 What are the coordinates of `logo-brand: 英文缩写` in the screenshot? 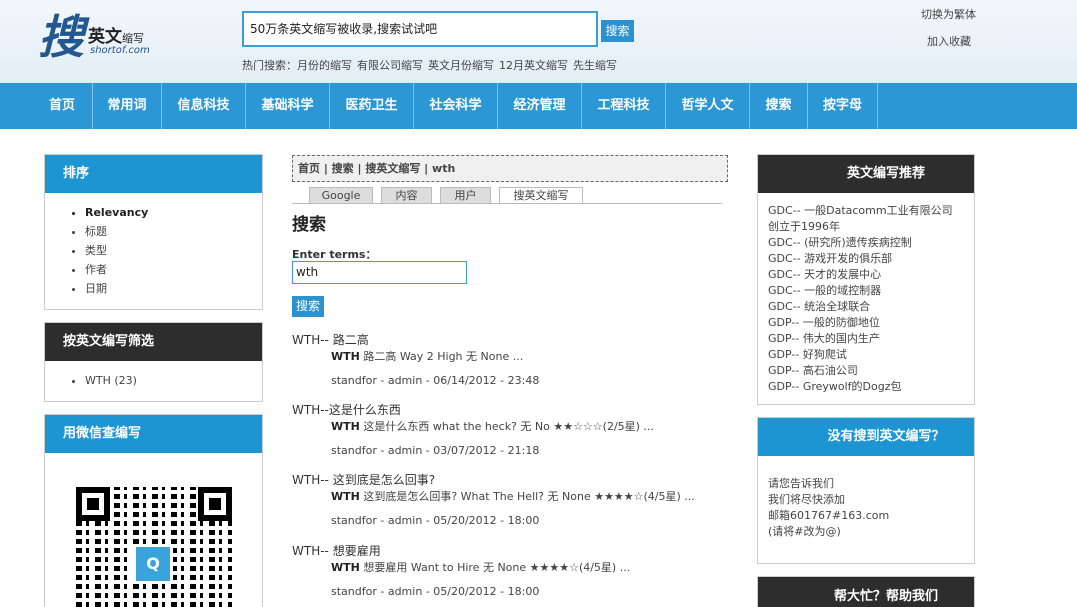 It's located at (116, 37).